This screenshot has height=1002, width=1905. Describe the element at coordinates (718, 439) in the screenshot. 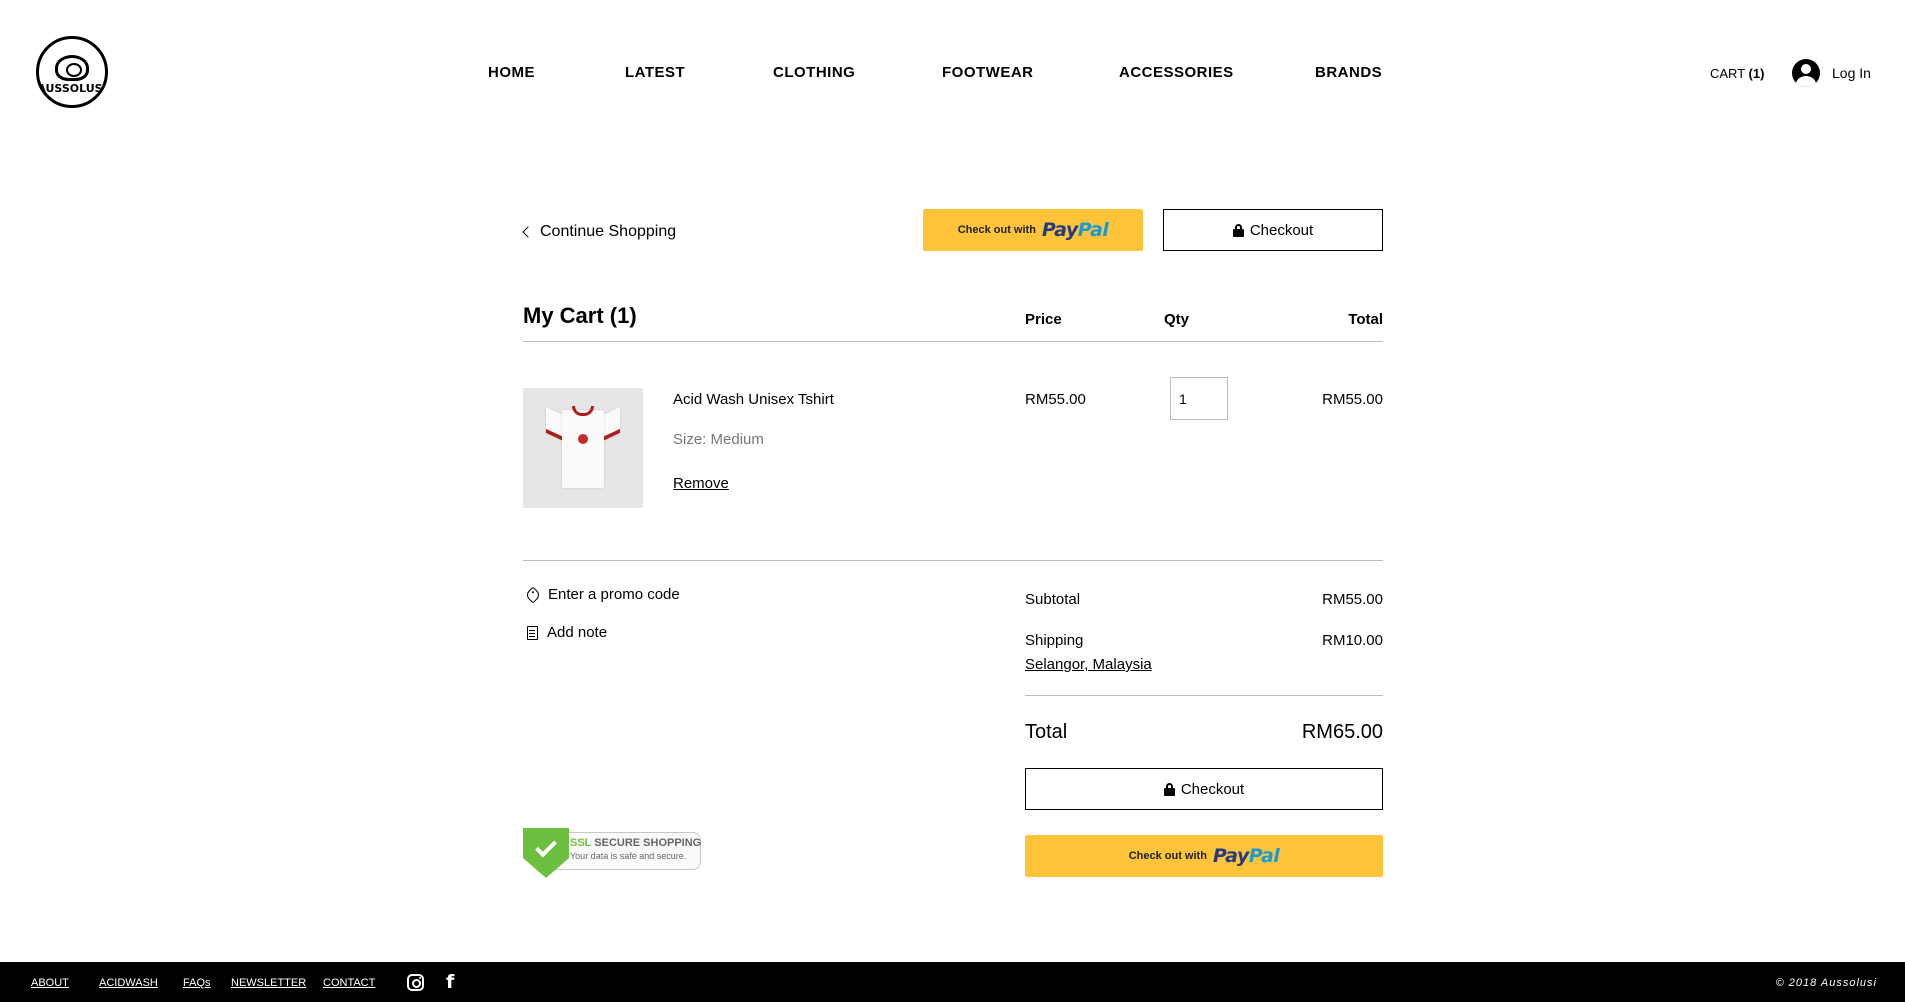

I see `product-size: Size: Medium` at that location.